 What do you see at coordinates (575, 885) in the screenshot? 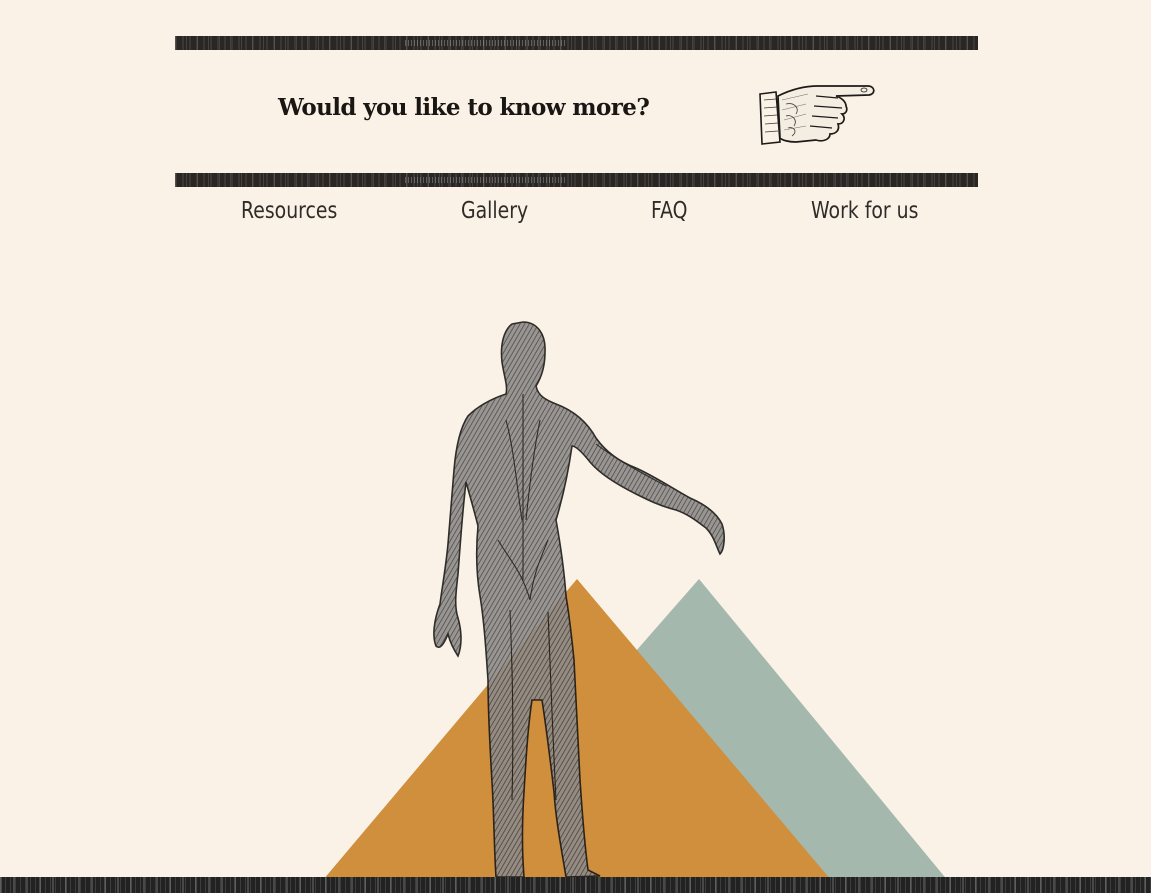
I see `bottom-band` at bounding box center [575, 885].